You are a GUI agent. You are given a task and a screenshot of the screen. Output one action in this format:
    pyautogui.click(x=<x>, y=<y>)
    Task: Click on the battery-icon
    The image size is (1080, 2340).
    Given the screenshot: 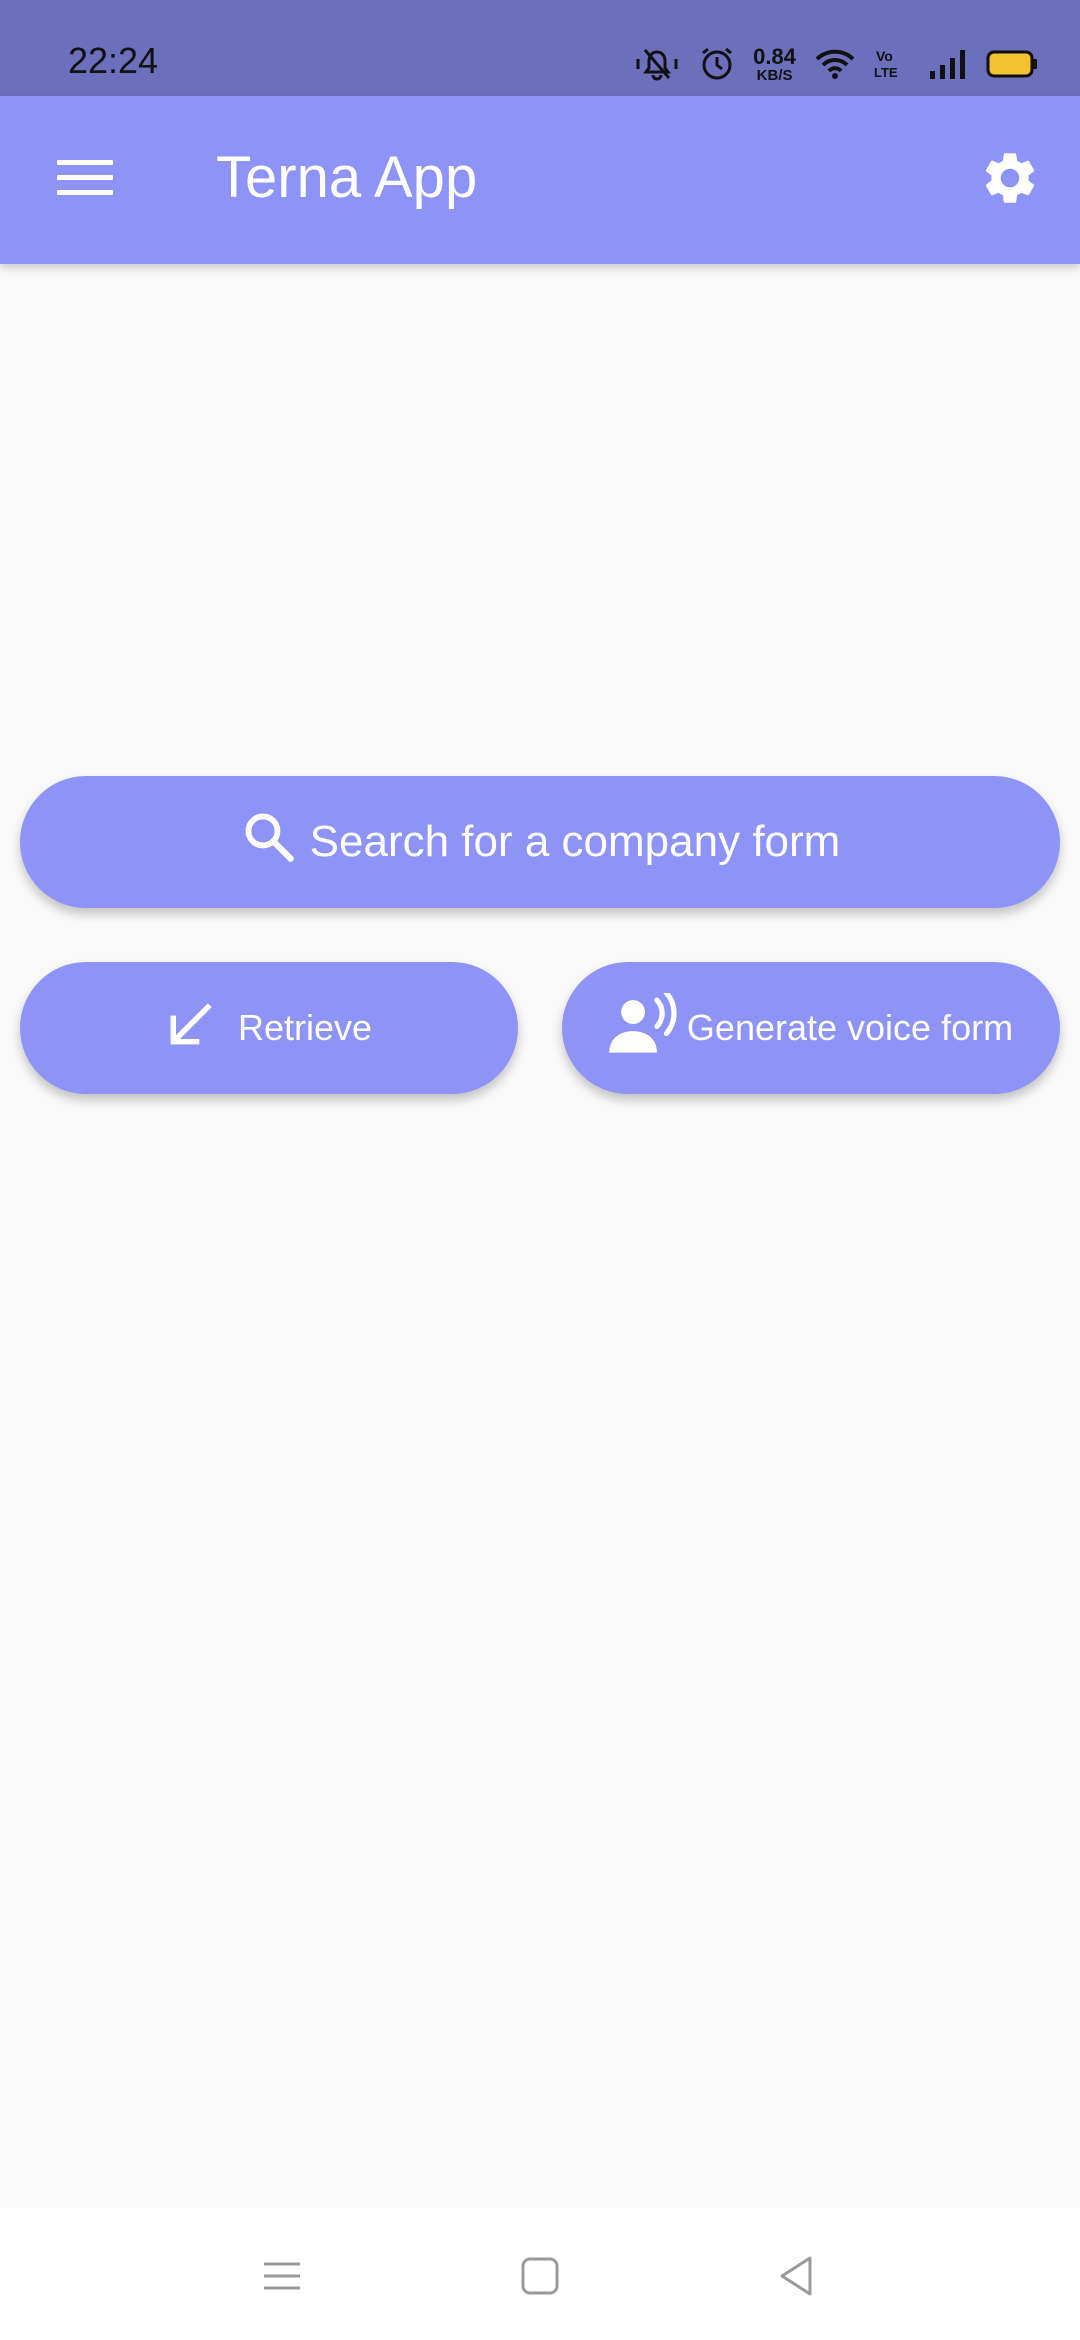 What is the action you would take?
    pyautogui.click(x=1013, y=64)
    